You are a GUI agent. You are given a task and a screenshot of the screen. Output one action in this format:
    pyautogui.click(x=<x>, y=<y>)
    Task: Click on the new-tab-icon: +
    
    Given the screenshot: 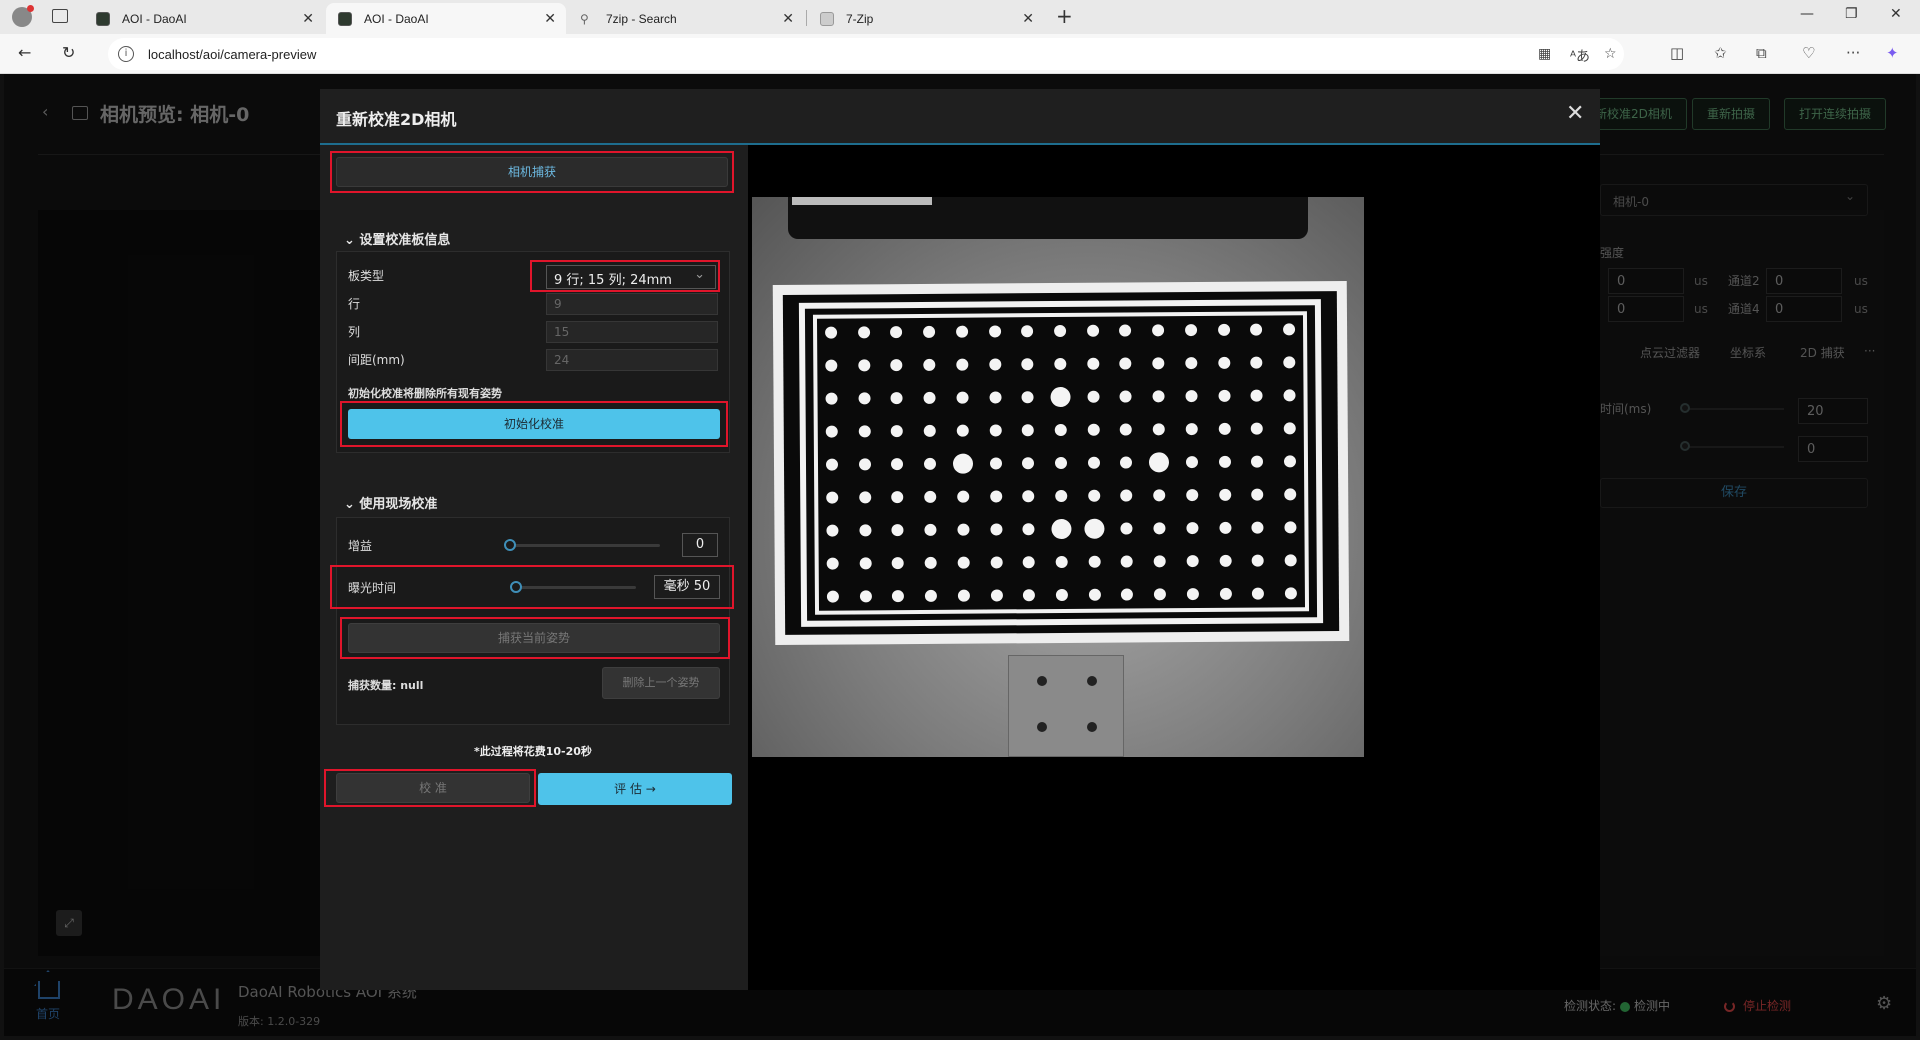 What is the action you would take?
    pyautogui.click(x=1064, y=16)
    